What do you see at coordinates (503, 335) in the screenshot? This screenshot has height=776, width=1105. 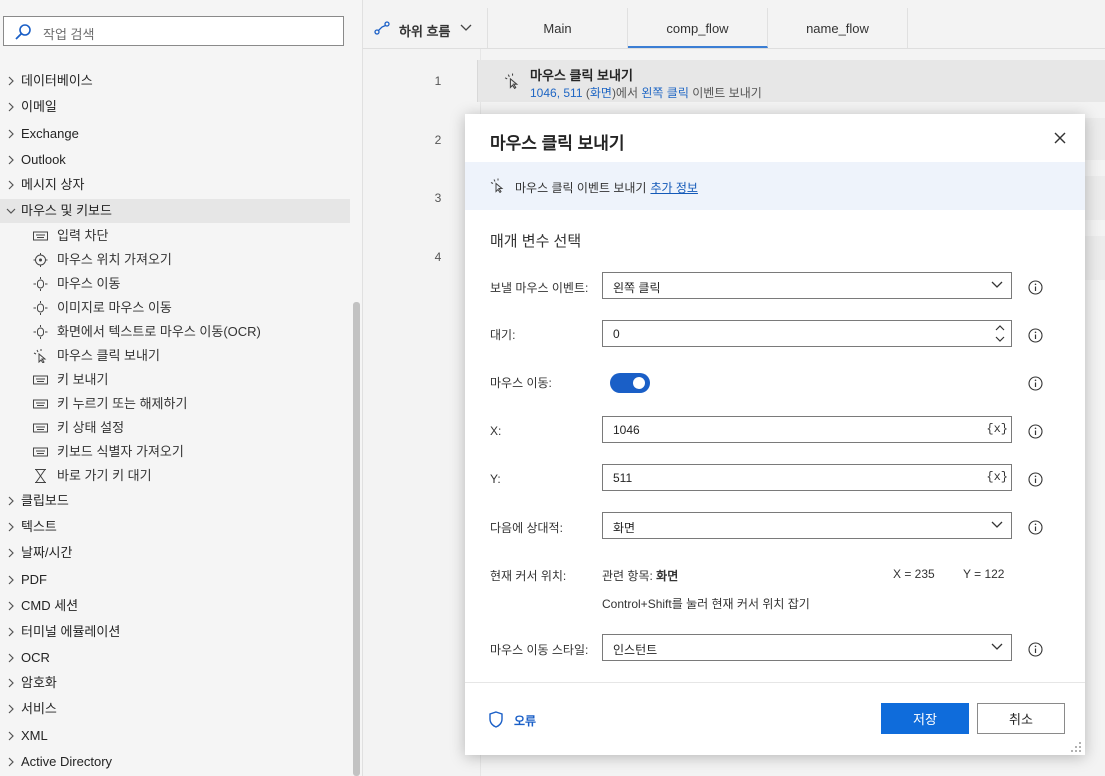 I see `wait-label: 대기:` at bounding box center [503, 335].